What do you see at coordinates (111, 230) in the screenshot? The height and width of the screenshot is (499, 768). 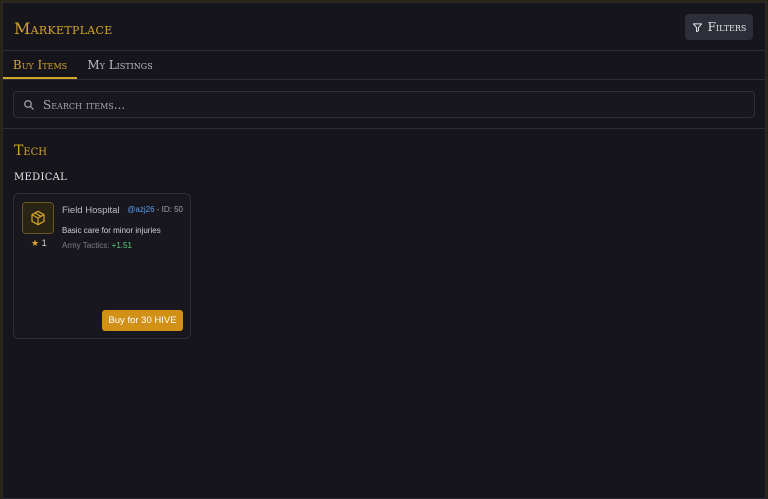 I see `item-description: Basic care for minor injuries` at bounding box center [111, 230].